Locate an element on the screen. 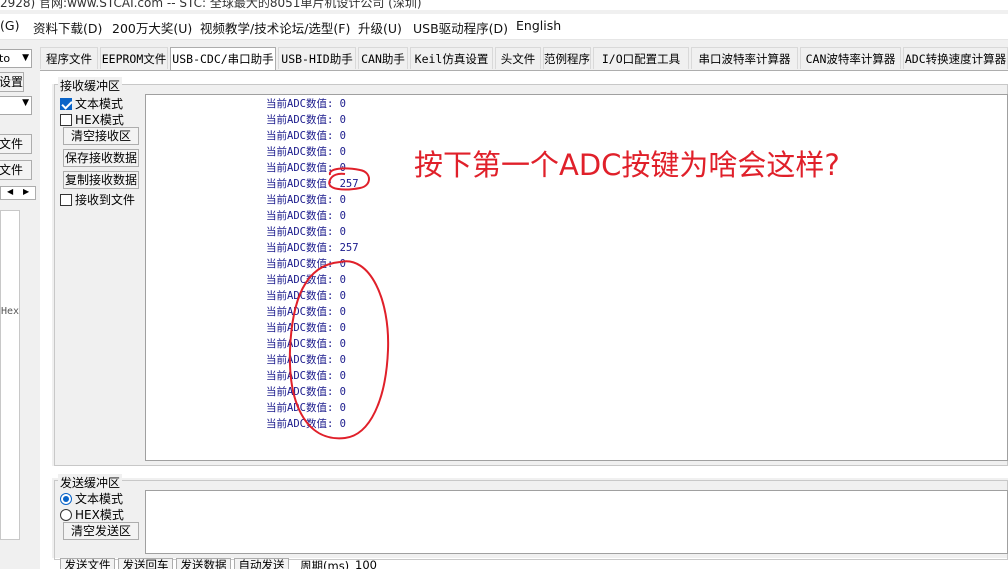  receive-hex-mode-checkbox: HEX模式 is located at coordinates (92, 119).